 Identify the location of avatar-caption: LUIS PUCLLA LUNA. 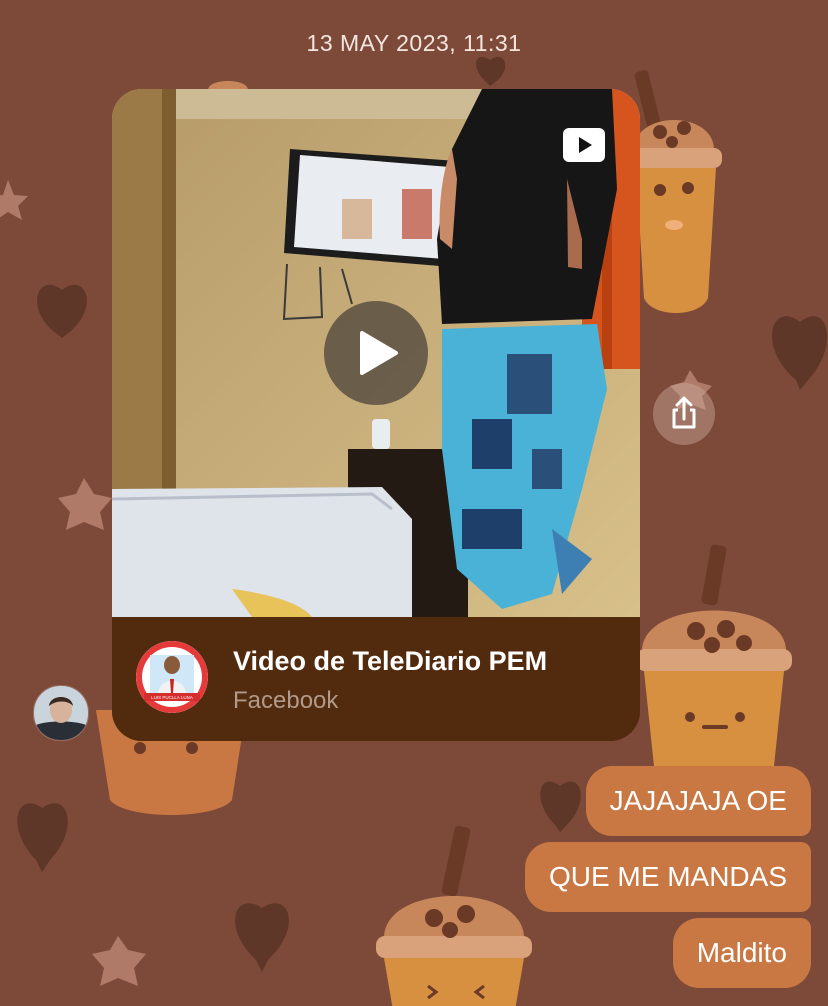
(172, 697).